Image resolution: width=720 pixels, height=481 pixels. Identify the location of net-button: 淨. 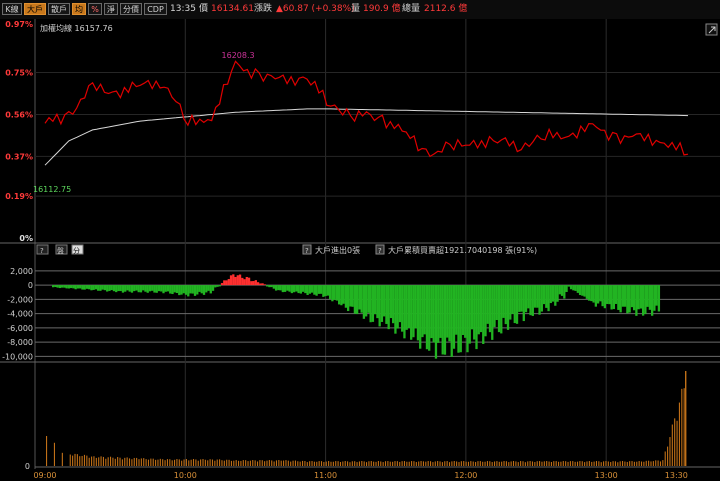
(111, 9).